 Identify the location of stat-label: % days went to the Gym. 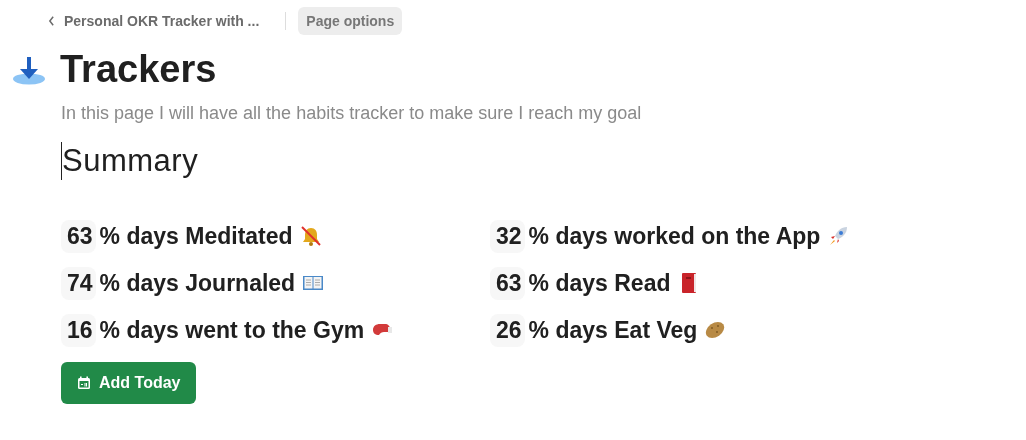
(232, 330).